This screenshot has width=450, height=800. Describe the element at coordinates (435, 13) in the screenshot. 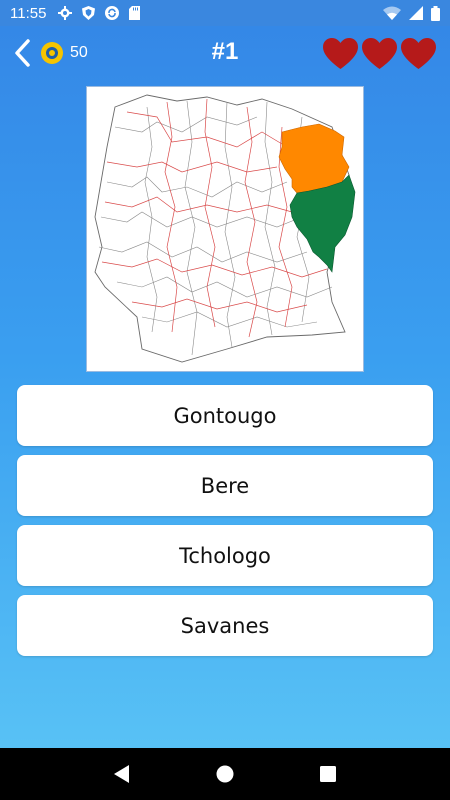

I see `battery-icon` at that location.